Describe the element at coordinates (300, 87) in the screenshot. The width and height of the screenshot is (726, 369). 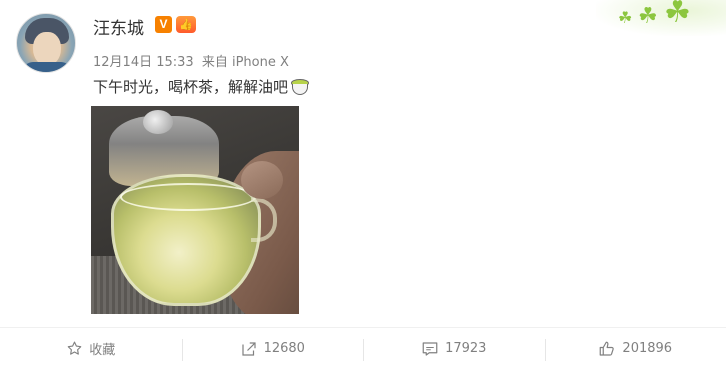
I see `tea-cup-emoji-icon` at that location.